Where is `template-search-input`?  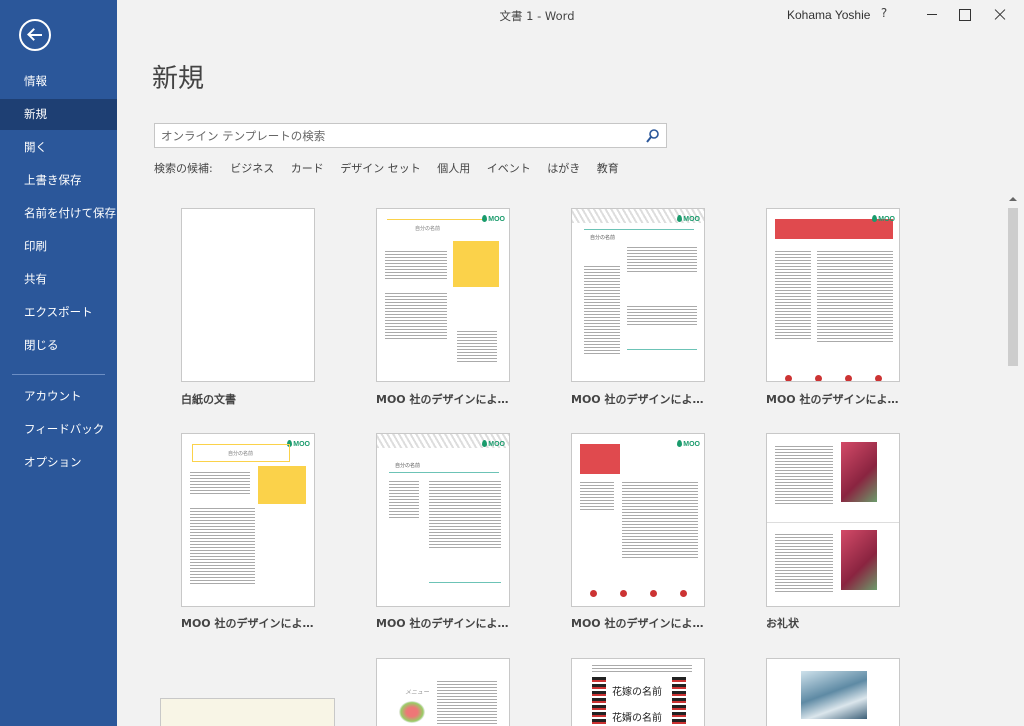 template-search-input is located at coordinates (396, 136).